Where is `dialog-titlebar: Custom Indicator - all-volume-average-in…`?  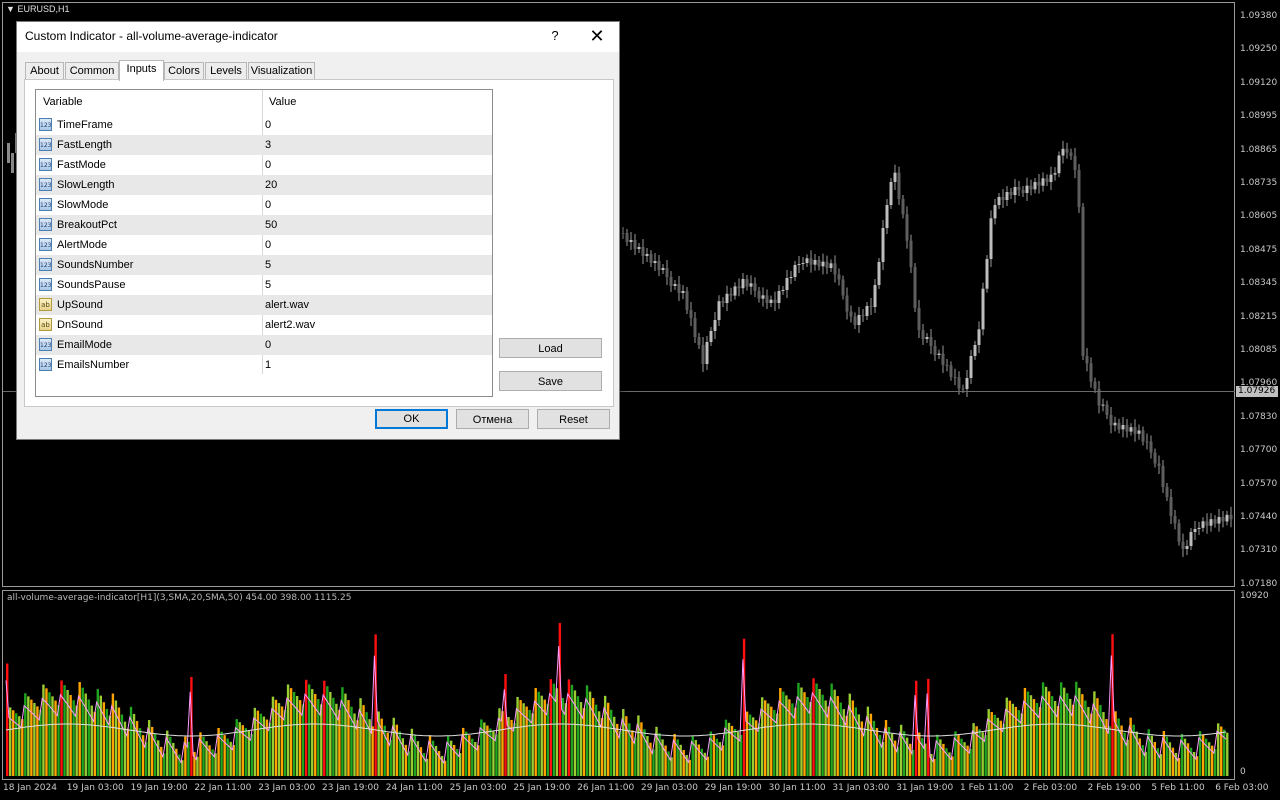 dialog-titlebar: Custom Indicator - all-volume-average-in… is located at coordinates (318, 37).